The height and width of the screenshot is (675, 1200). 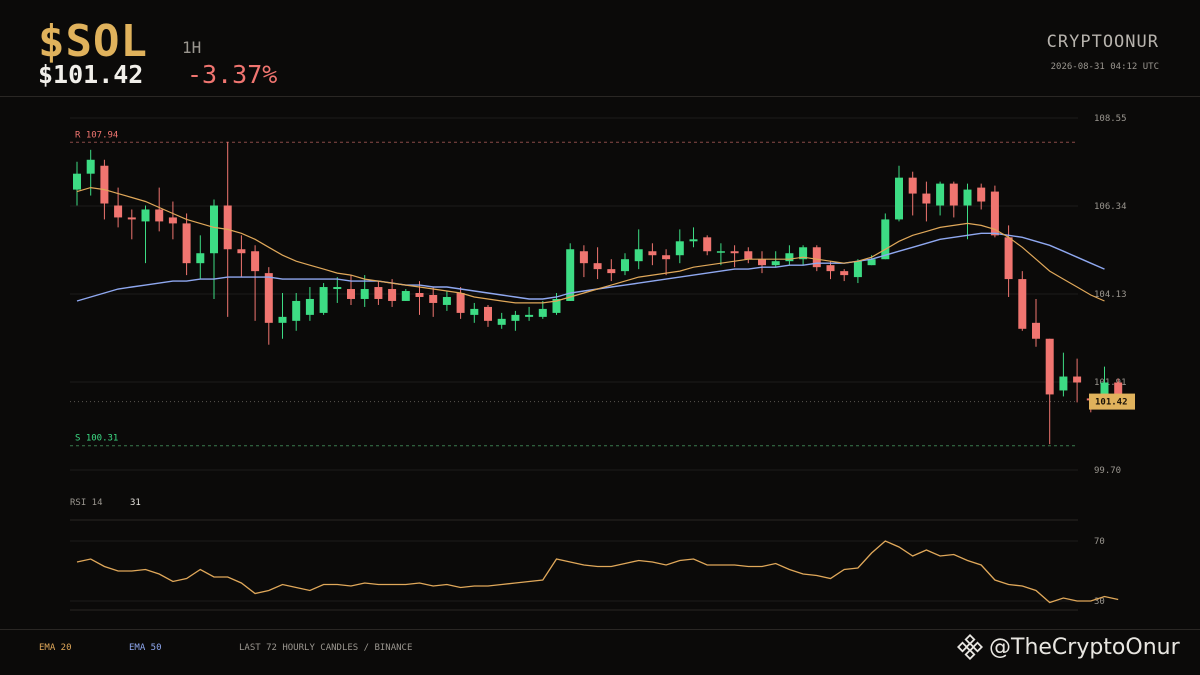 I want to click on footer-divider, so click(x=600, y=629).